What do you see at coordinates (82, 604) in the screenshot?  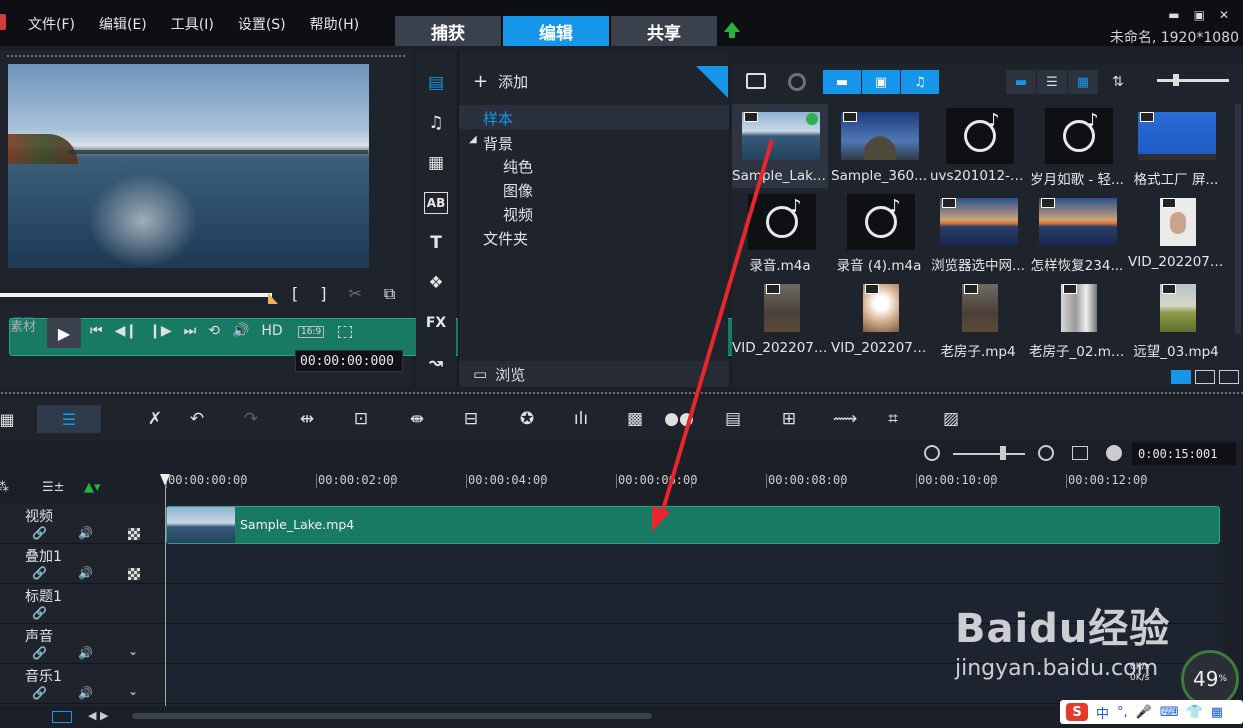 I see `track-header: 标题1 🔗` at bounding box center [82, 604].